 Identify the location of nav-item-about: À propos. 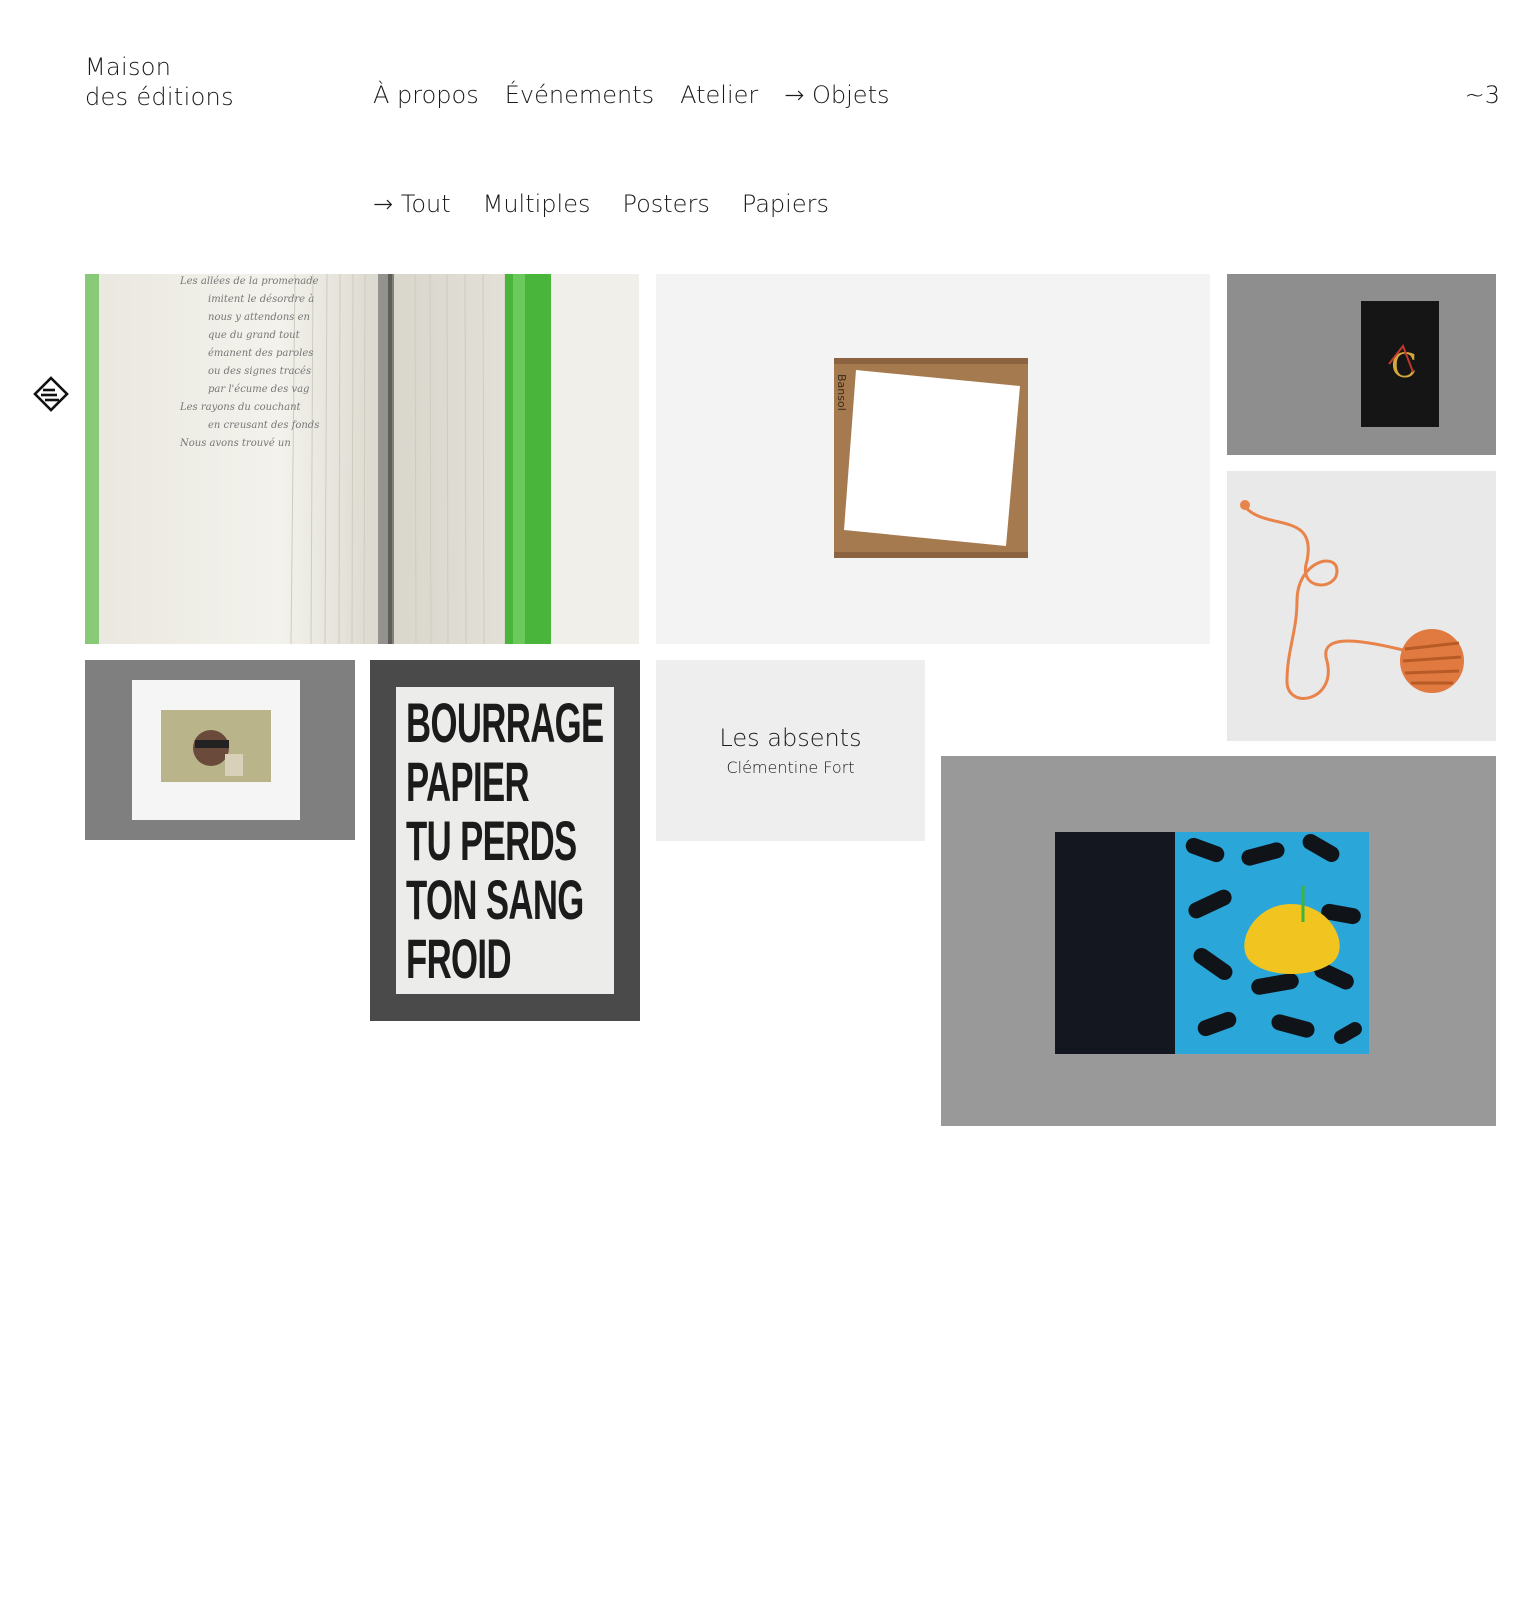
(426, 95).